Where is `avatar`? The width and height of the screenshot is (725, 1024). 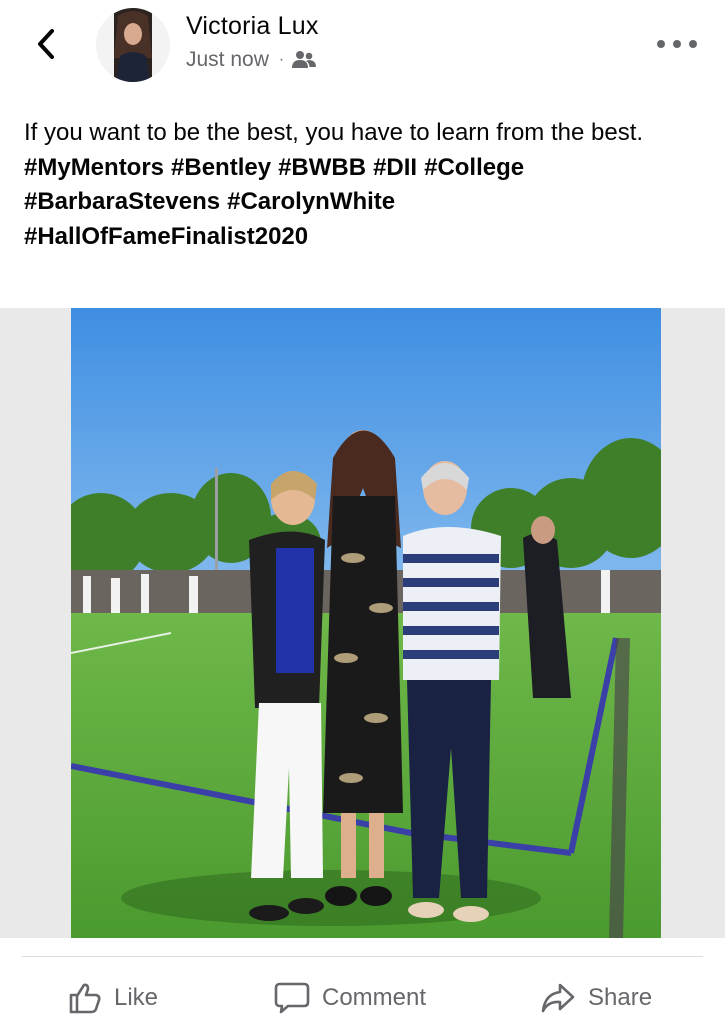 avatar is located at coordinates (133, 45).